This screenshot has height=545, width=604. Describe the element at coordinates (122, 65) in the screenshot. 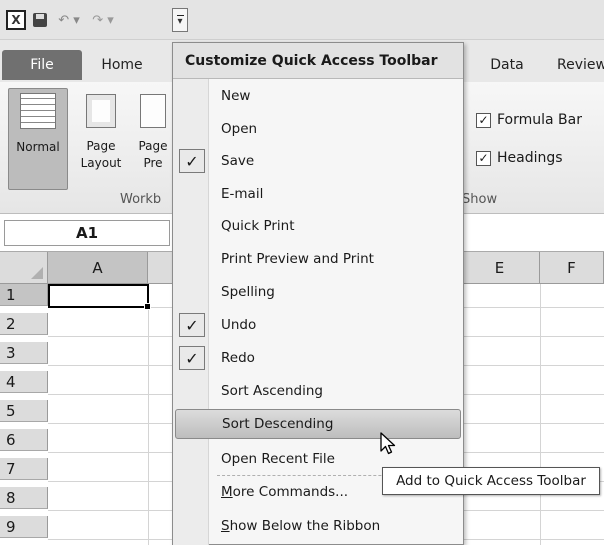

I see `tab-home: Home` at that location.